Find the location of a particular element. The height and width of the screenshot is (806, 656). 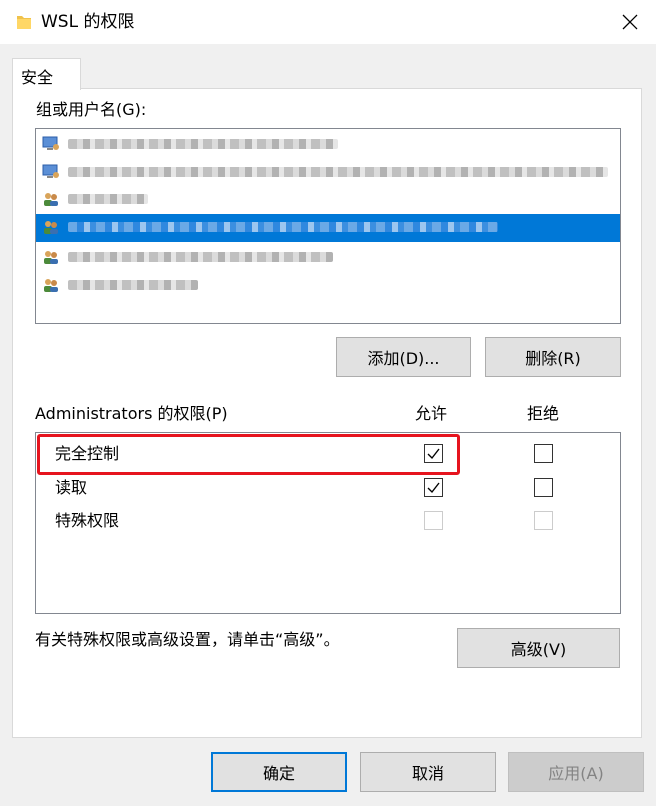

title-bar: WSL 的权限 is located at coordinates (328, 22).